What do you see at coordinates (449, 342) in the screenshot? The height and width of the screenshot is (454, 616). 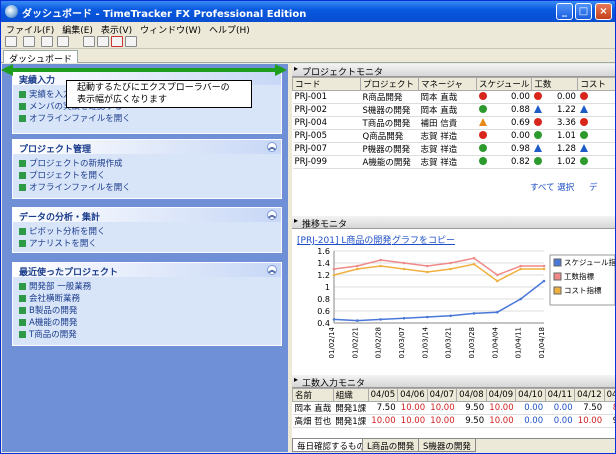 I see `x-tick-label: 01/03/21` at bounding box center [449, 342].